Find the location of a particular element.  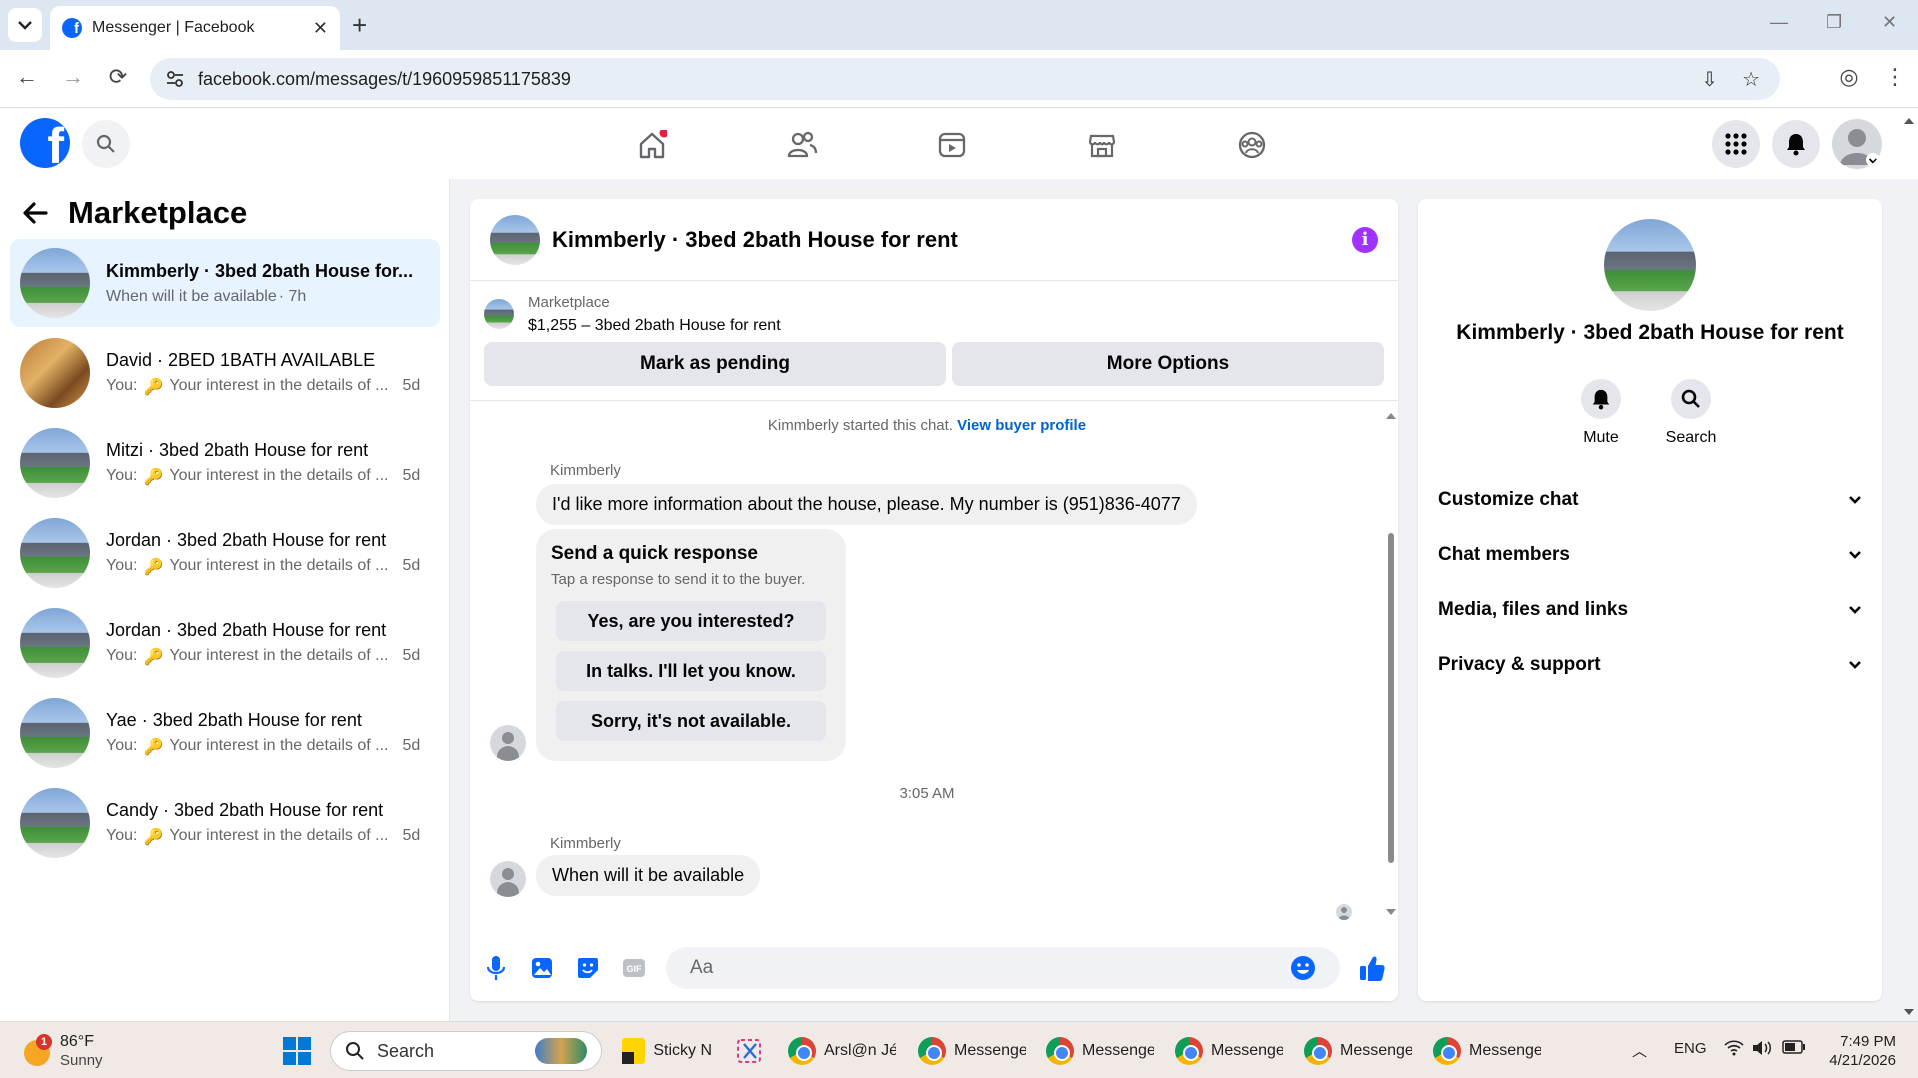

taskbar-app-snipping is located at coordinates (754, 1051).